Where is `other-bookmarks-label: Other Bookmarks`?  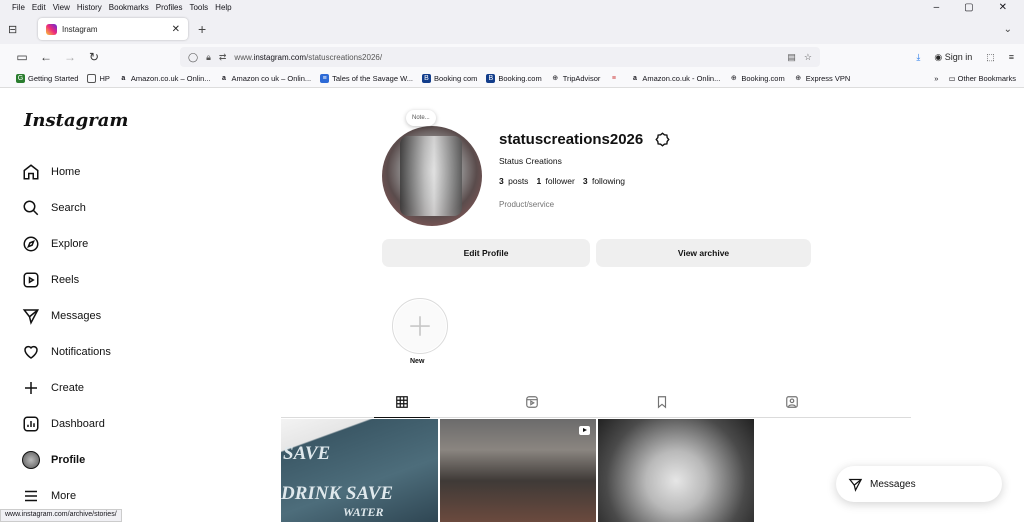
other-bookmarks-label: Other Bookmarks is located at coordinates (986, 78).